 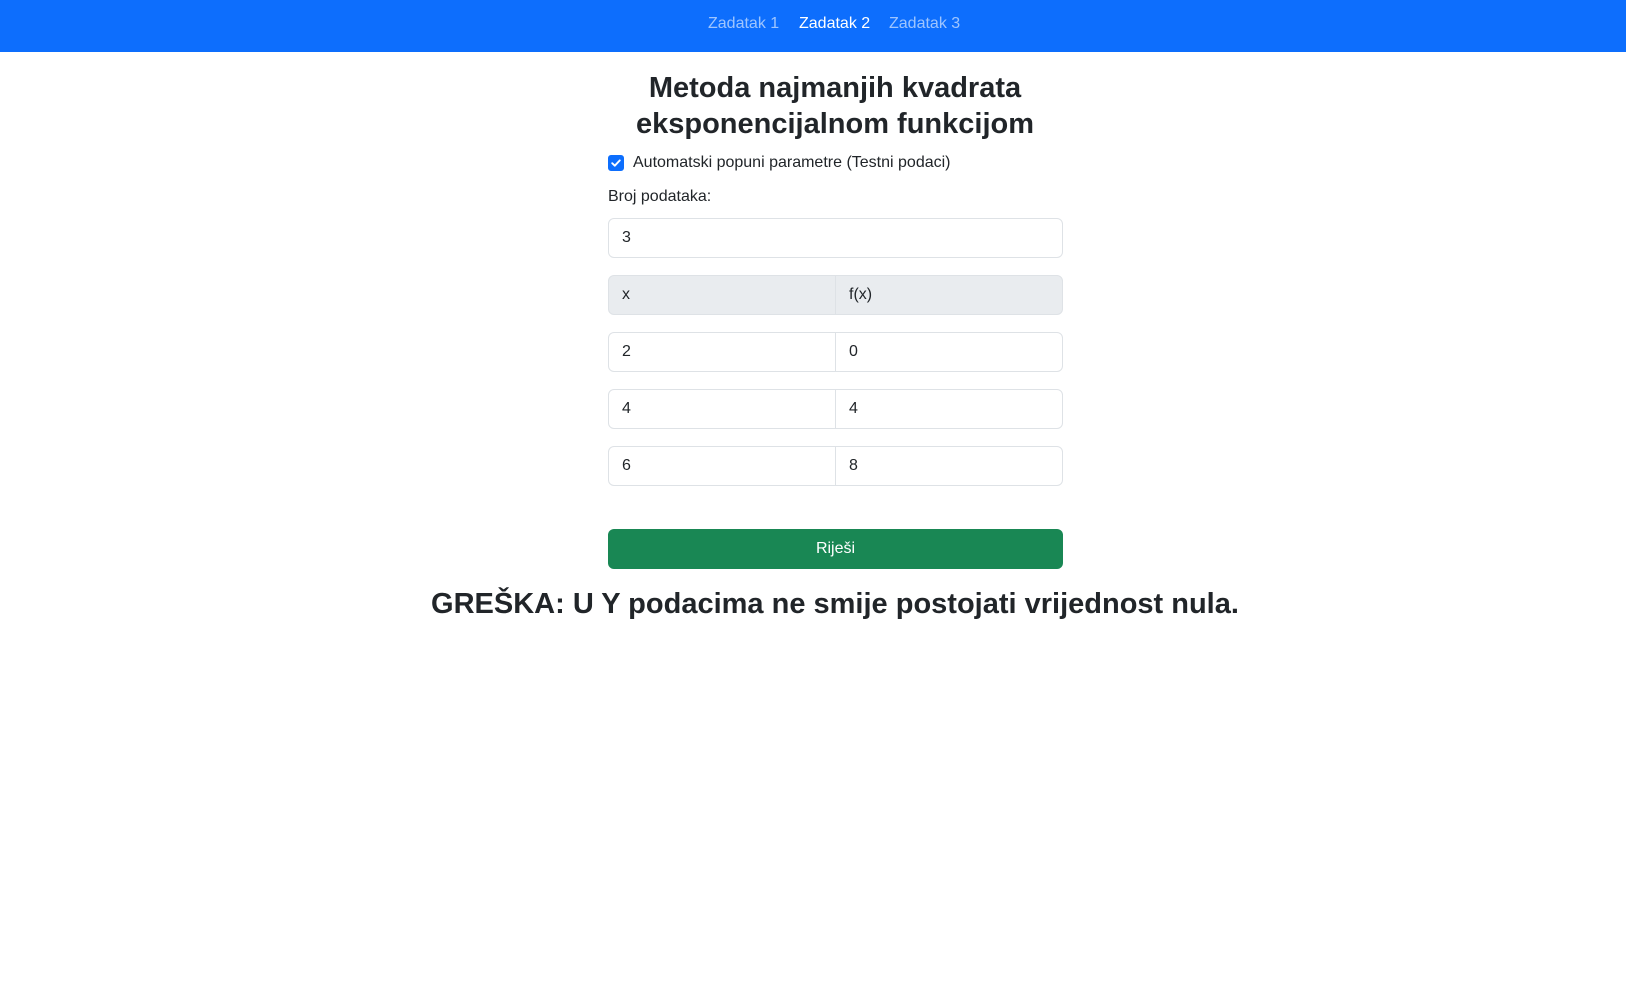 I want to click on checkmark-icon, so click(x=616, y=163).